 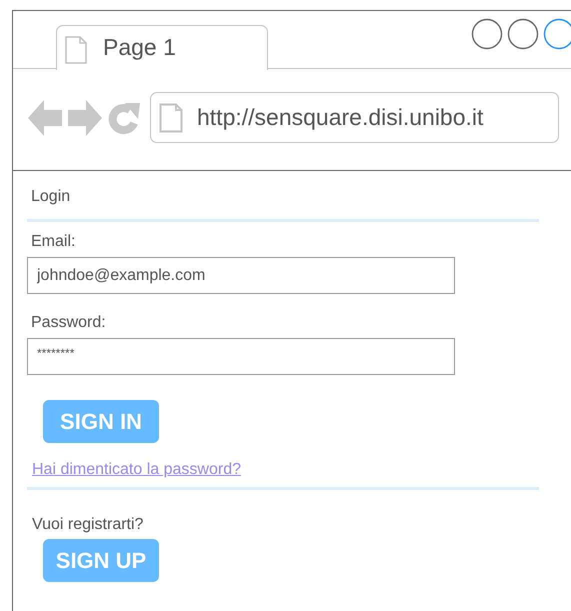 What do you see at coordinates (354, 117) in the screenshot?
I see `address-bar: http://sensquare.disi.unibo.it` at bounding box center [354, 117].